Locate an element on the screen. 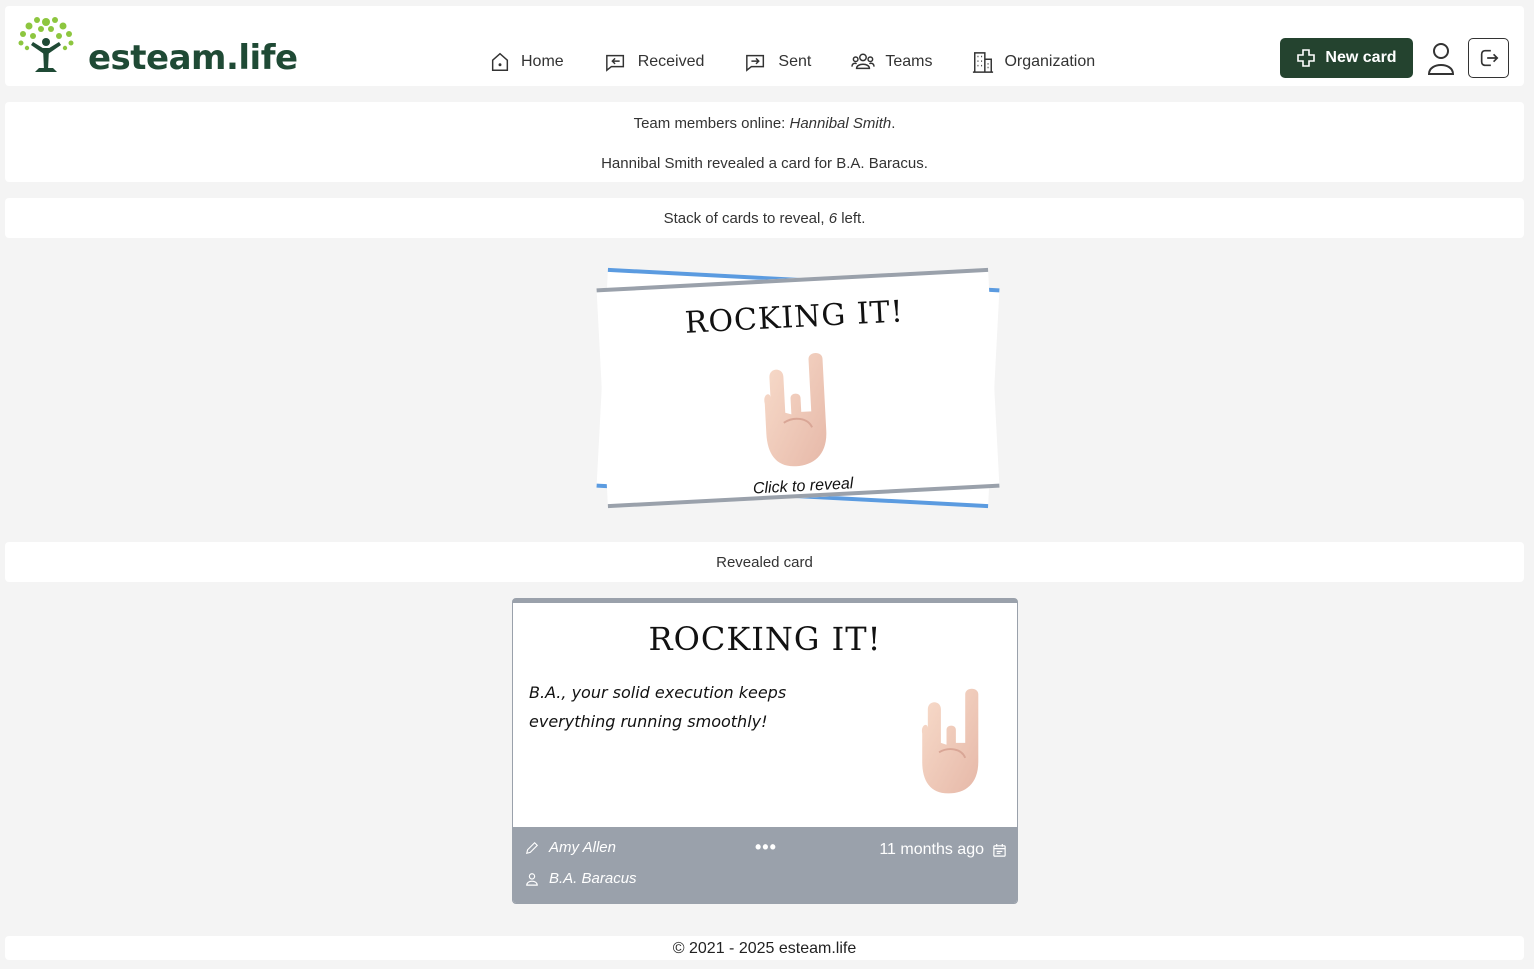 The height and width of the screenshot is (969, 1534). main-nav: Home Received Sent Teams Organization is located at coordinates (812, 62).